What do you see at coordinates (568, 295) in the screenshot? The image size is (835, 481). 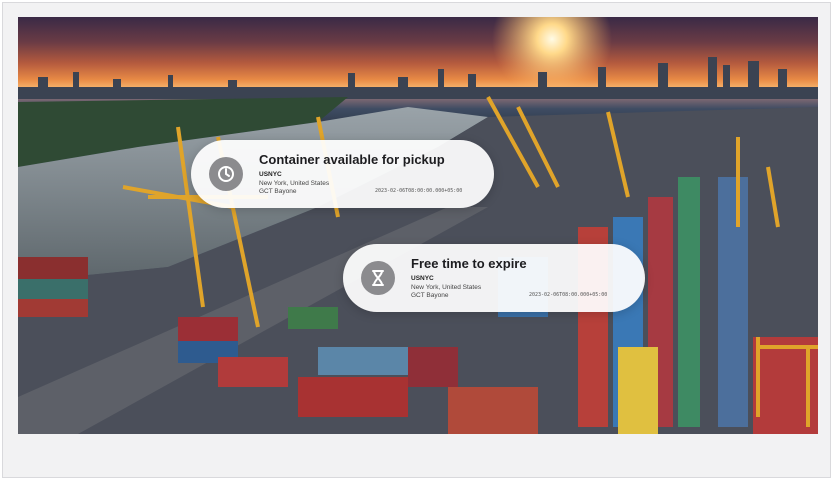 I see `event-timestamp: 2023-02-06T08:00.000+05:00` at bounding box center [568, 295].